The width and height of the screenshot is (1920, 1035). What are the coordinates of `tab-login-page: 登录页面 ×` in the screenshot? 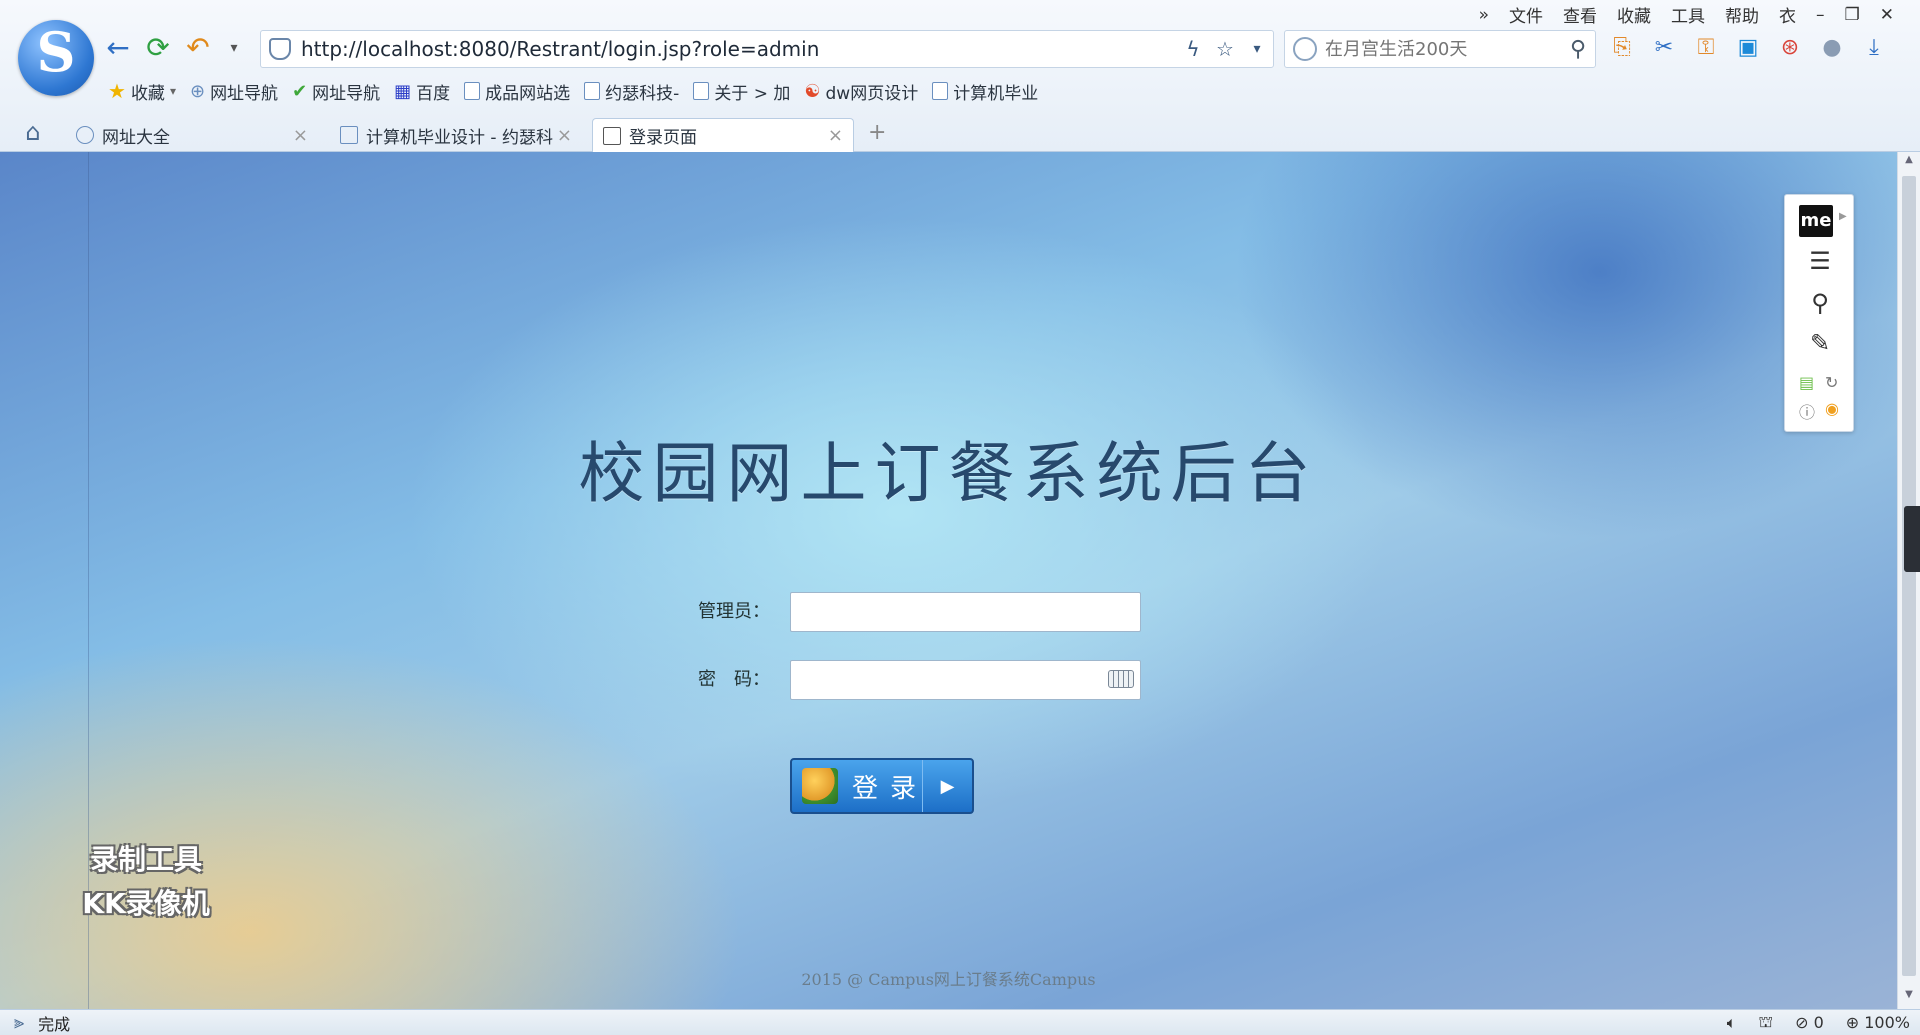 It's located at (723, 135).